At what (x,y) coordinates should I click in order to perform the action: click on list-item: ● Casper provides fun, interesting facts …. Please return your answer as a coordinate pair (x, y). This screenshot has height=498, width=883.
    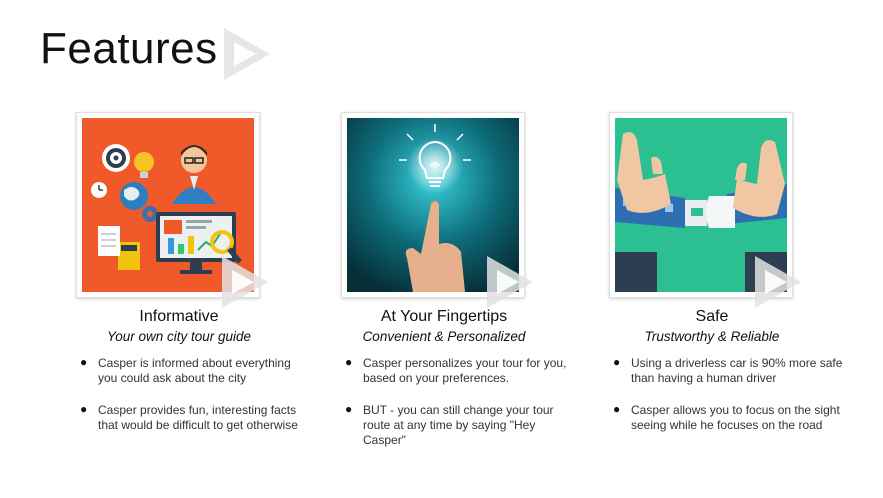
    Looking at the image, I should click on (195, 417).